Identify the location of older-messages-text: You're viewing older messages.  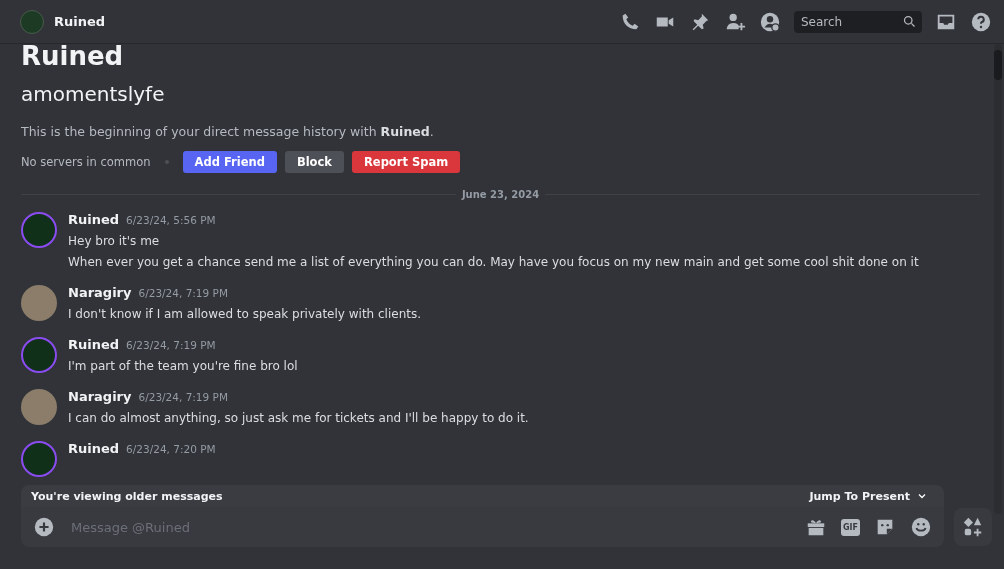
(127, 496).